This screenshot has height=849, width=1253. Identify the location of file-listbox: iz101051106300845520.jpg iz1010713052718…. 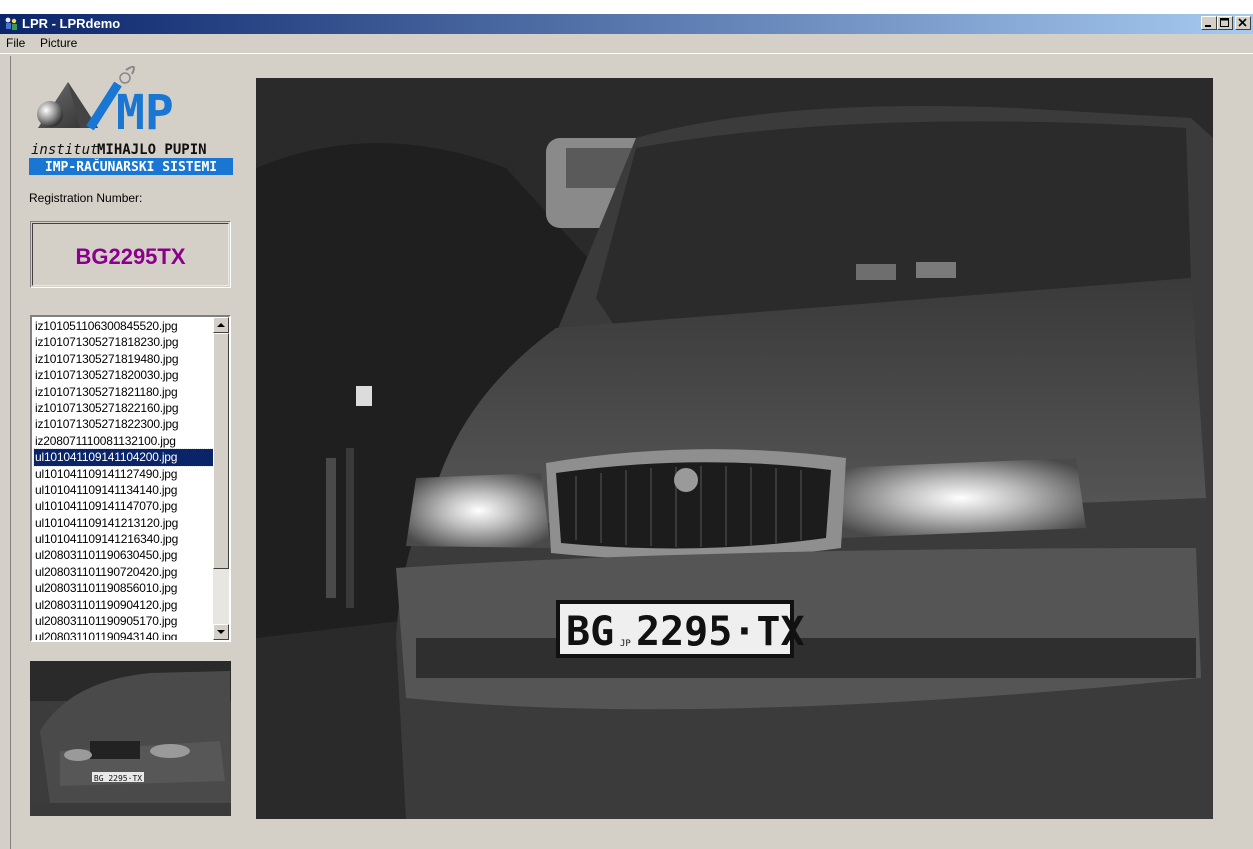
(130, 478).